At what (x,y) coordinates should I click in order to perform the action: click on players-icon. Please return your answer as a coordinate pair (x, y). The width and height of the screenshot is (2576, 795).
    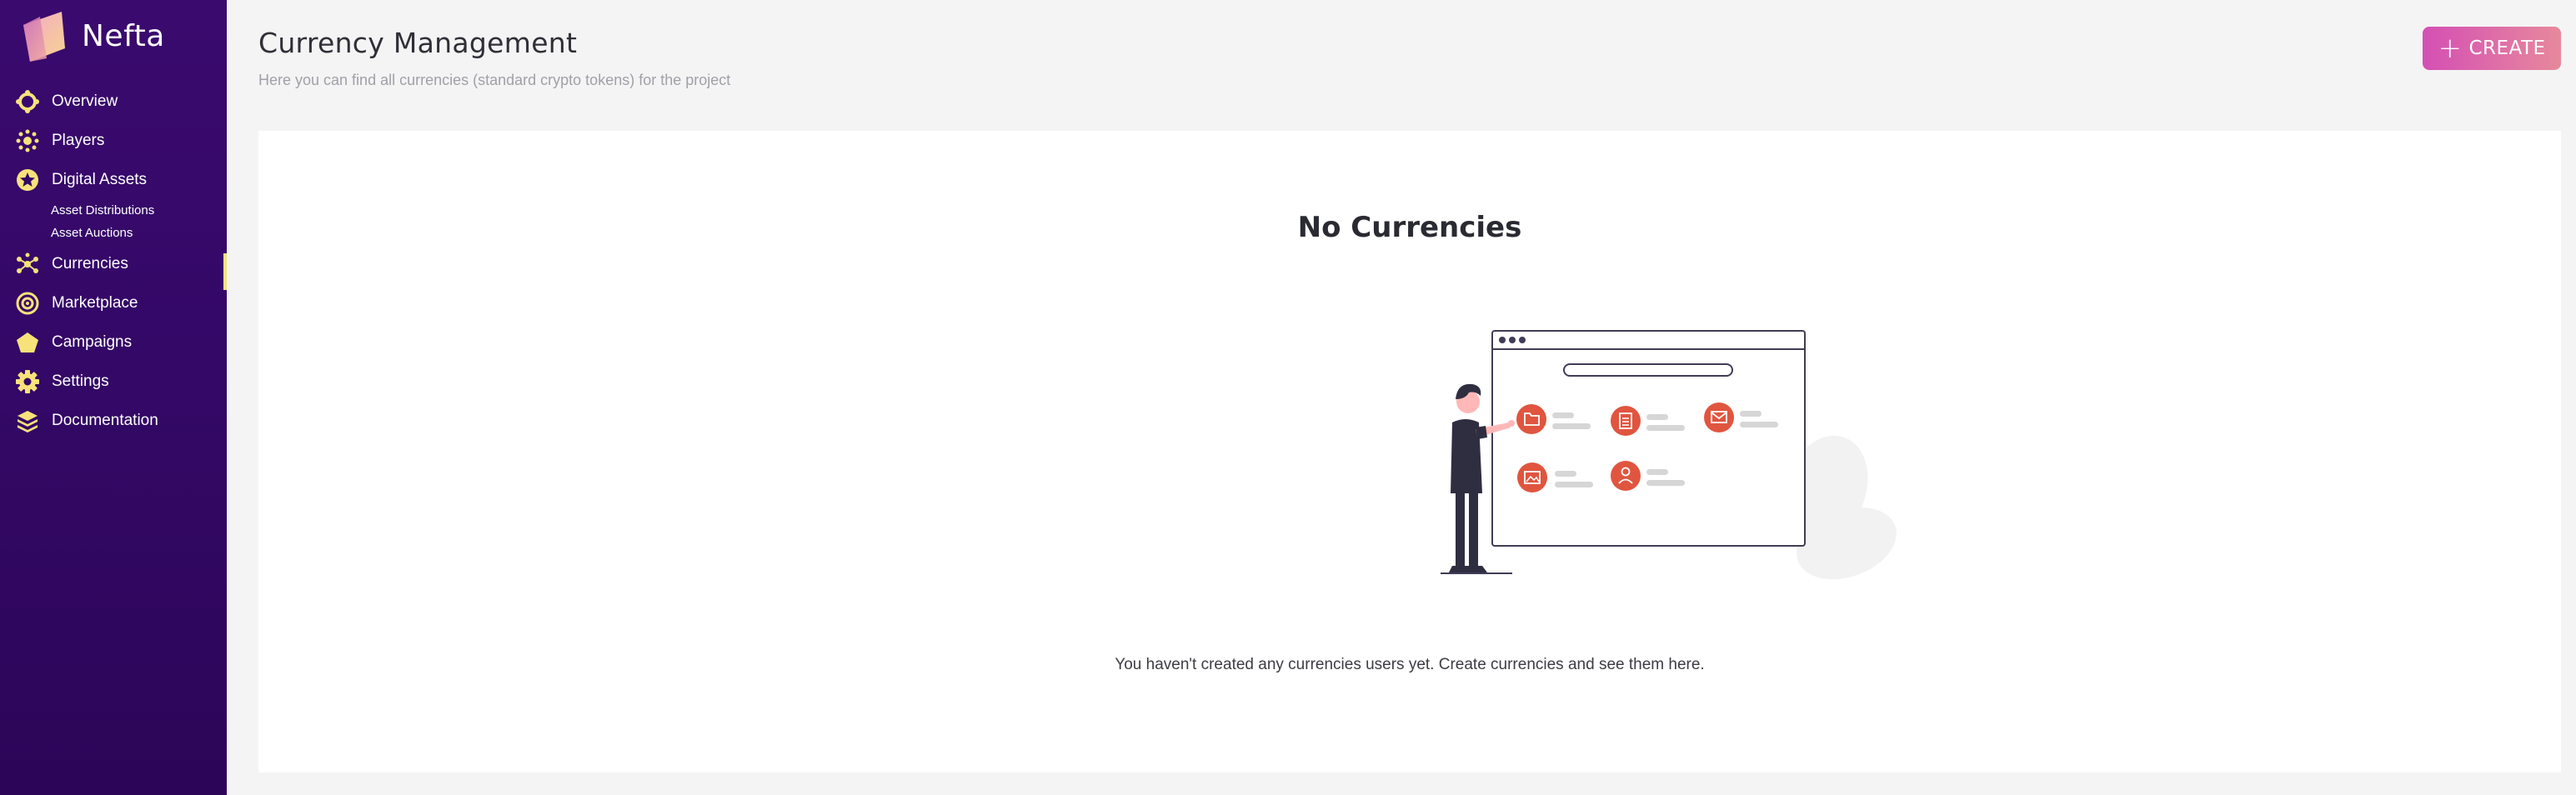
    Looking at the image, I should click on (27, 140).